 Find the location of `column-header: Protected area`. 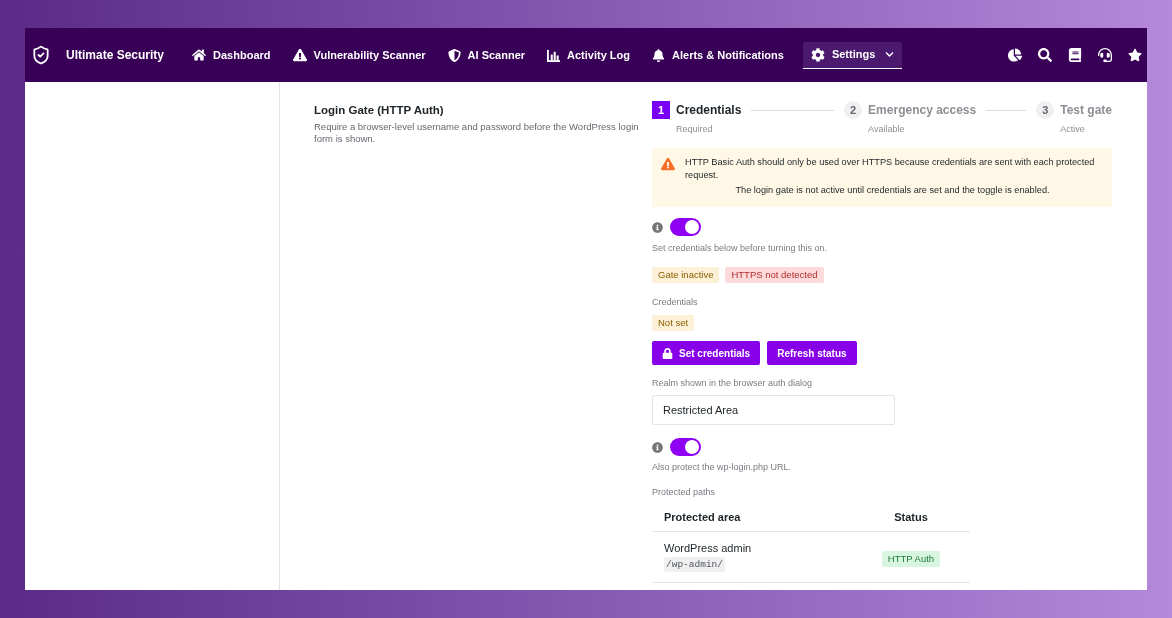

column-header: Protected area is located at coordinates (752, 517).